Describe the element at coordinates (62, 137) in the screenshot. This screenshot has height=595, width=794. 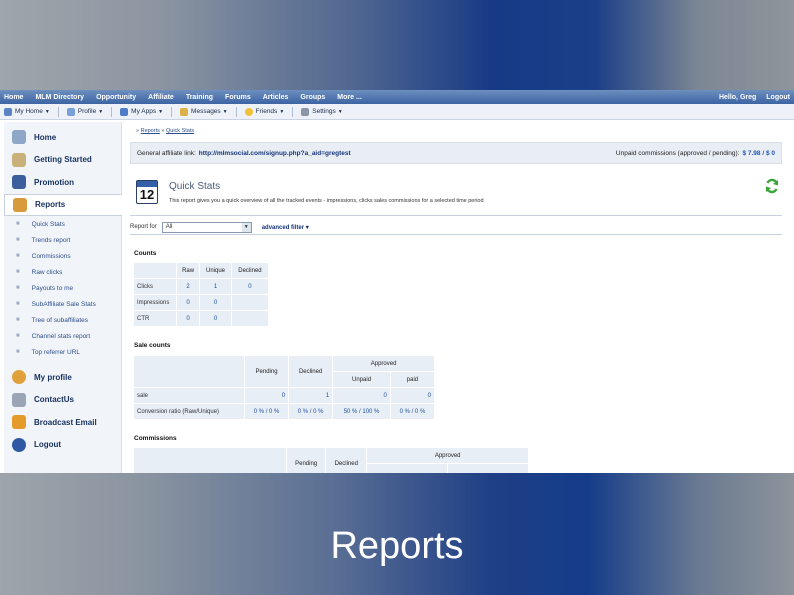
I see `sidebar-item-home: Home` at that location.